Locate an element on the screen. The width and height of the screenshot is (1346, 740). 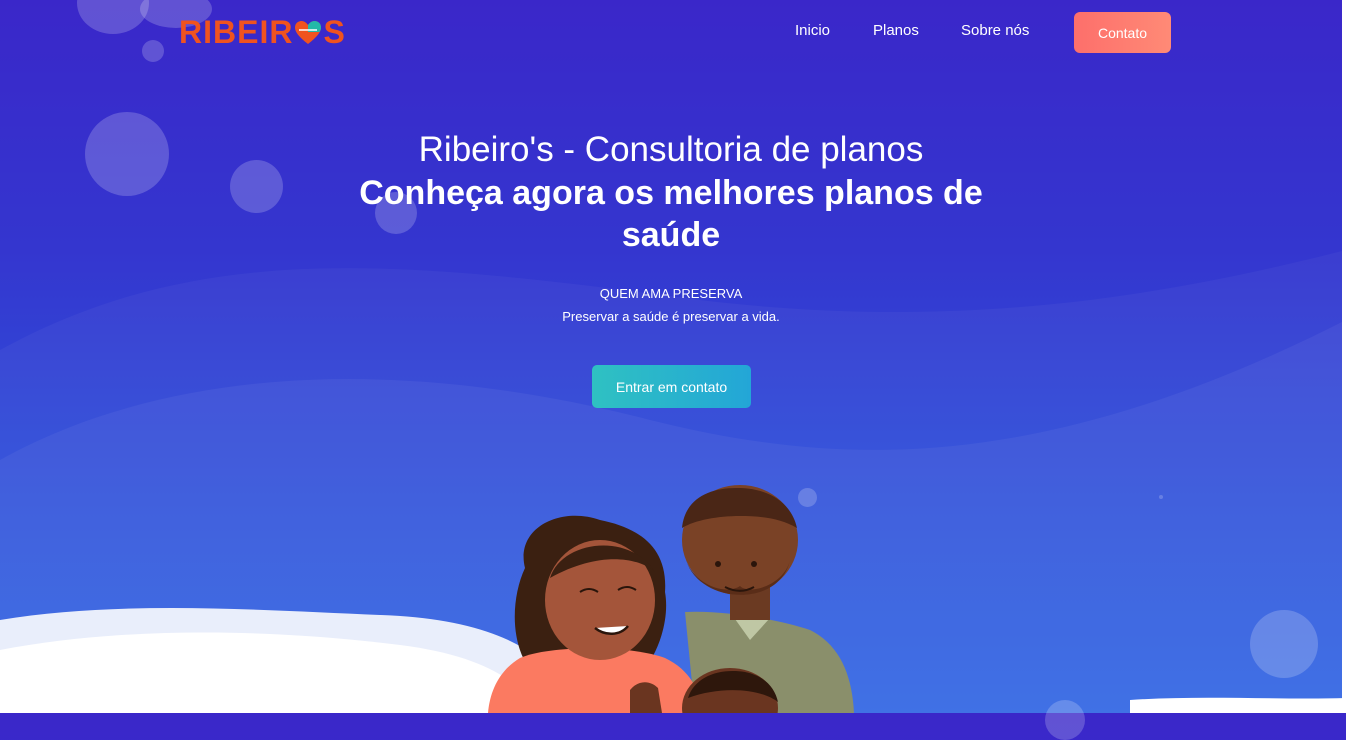
heart-icon is located at coordinates (308, 32).